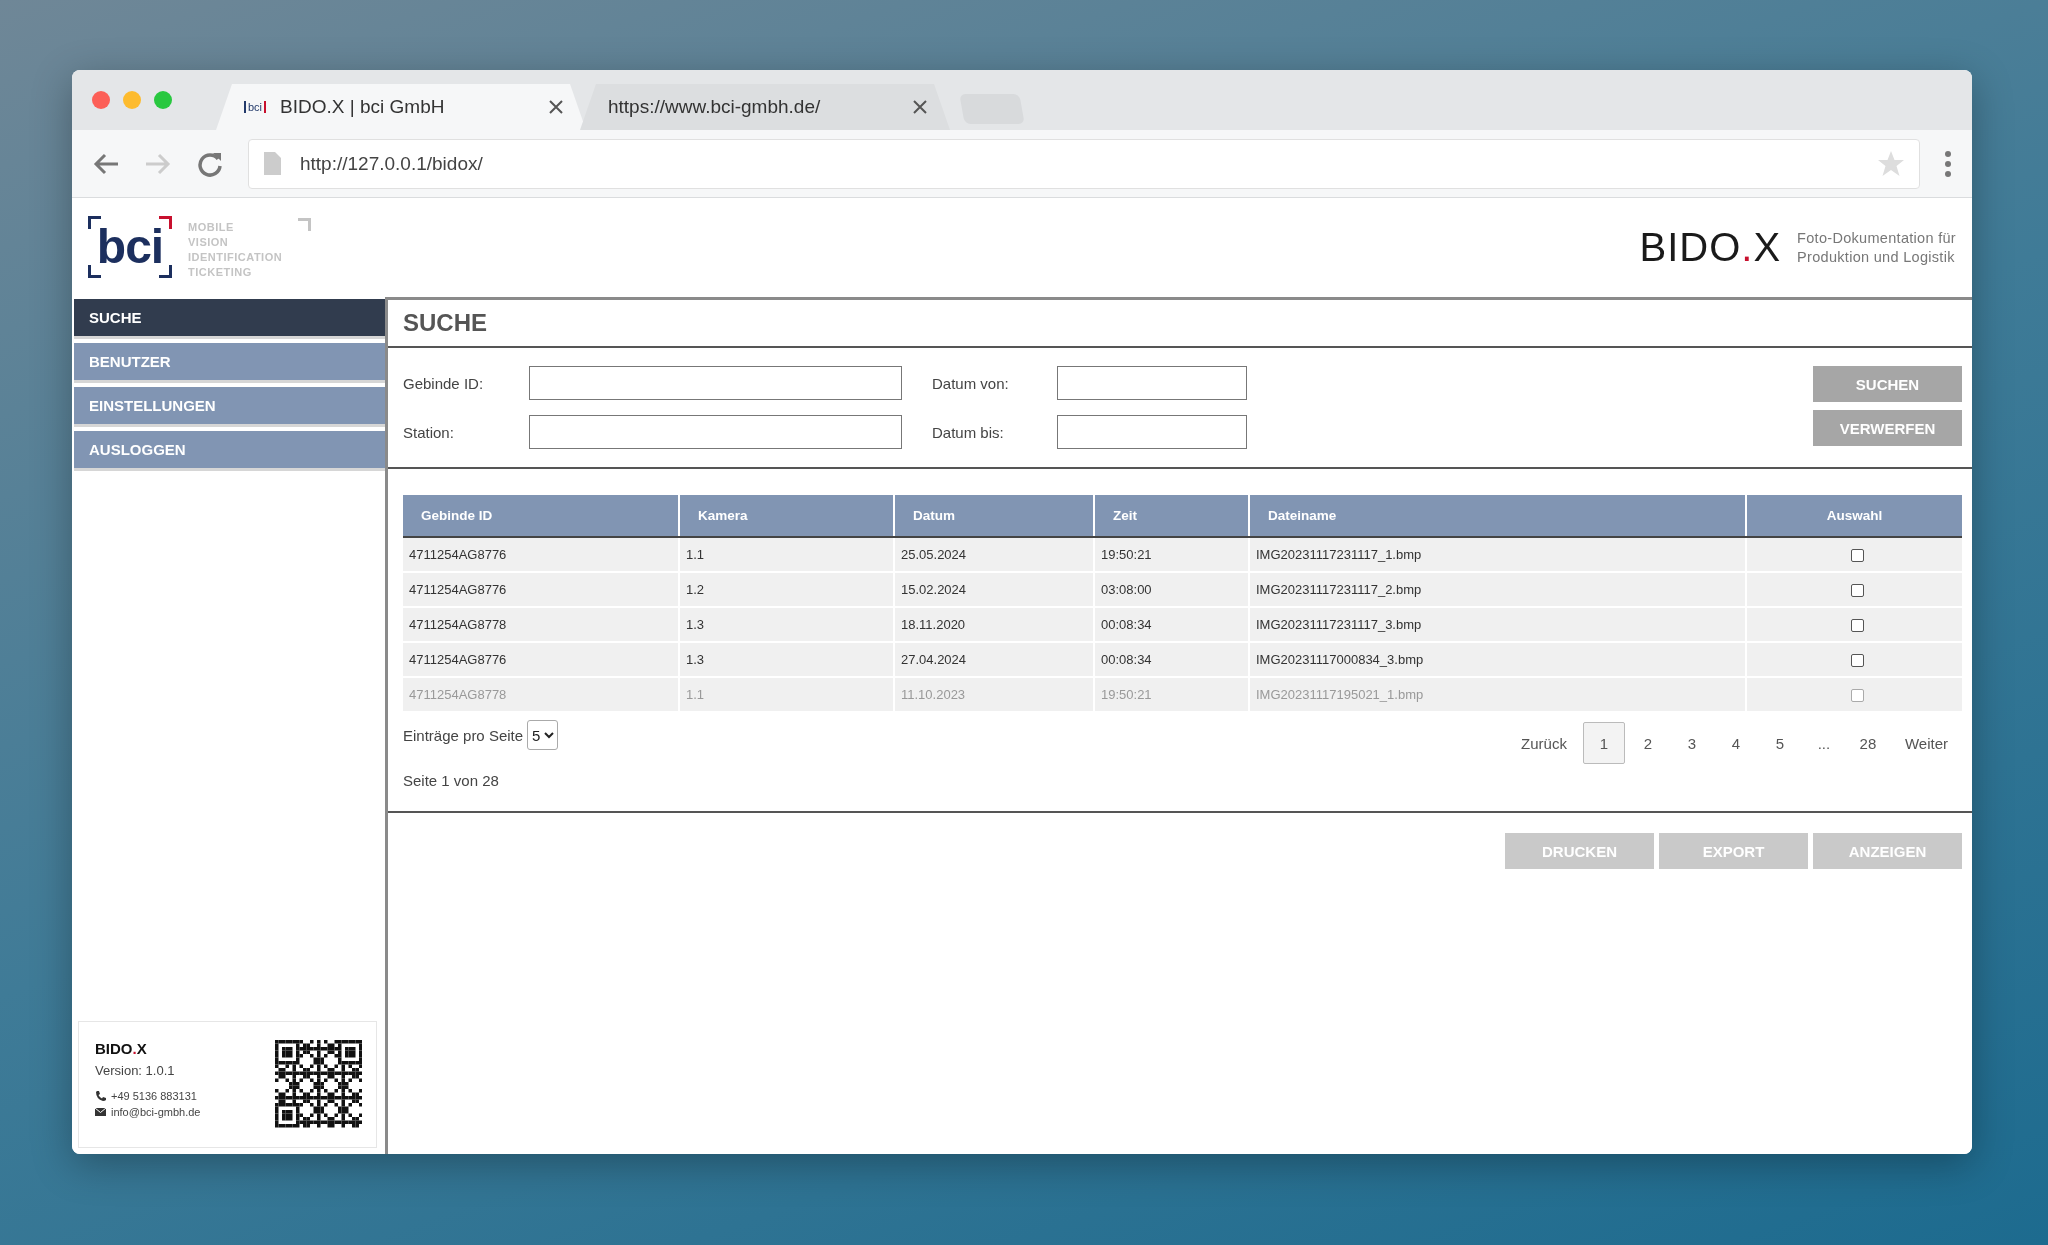 This screenshot has width=2048, height=1245. What do you see at coordinates (211, 227) in the screenshot?
I see `logo-tagline: MOBILE` at bounding box center [211, 227].